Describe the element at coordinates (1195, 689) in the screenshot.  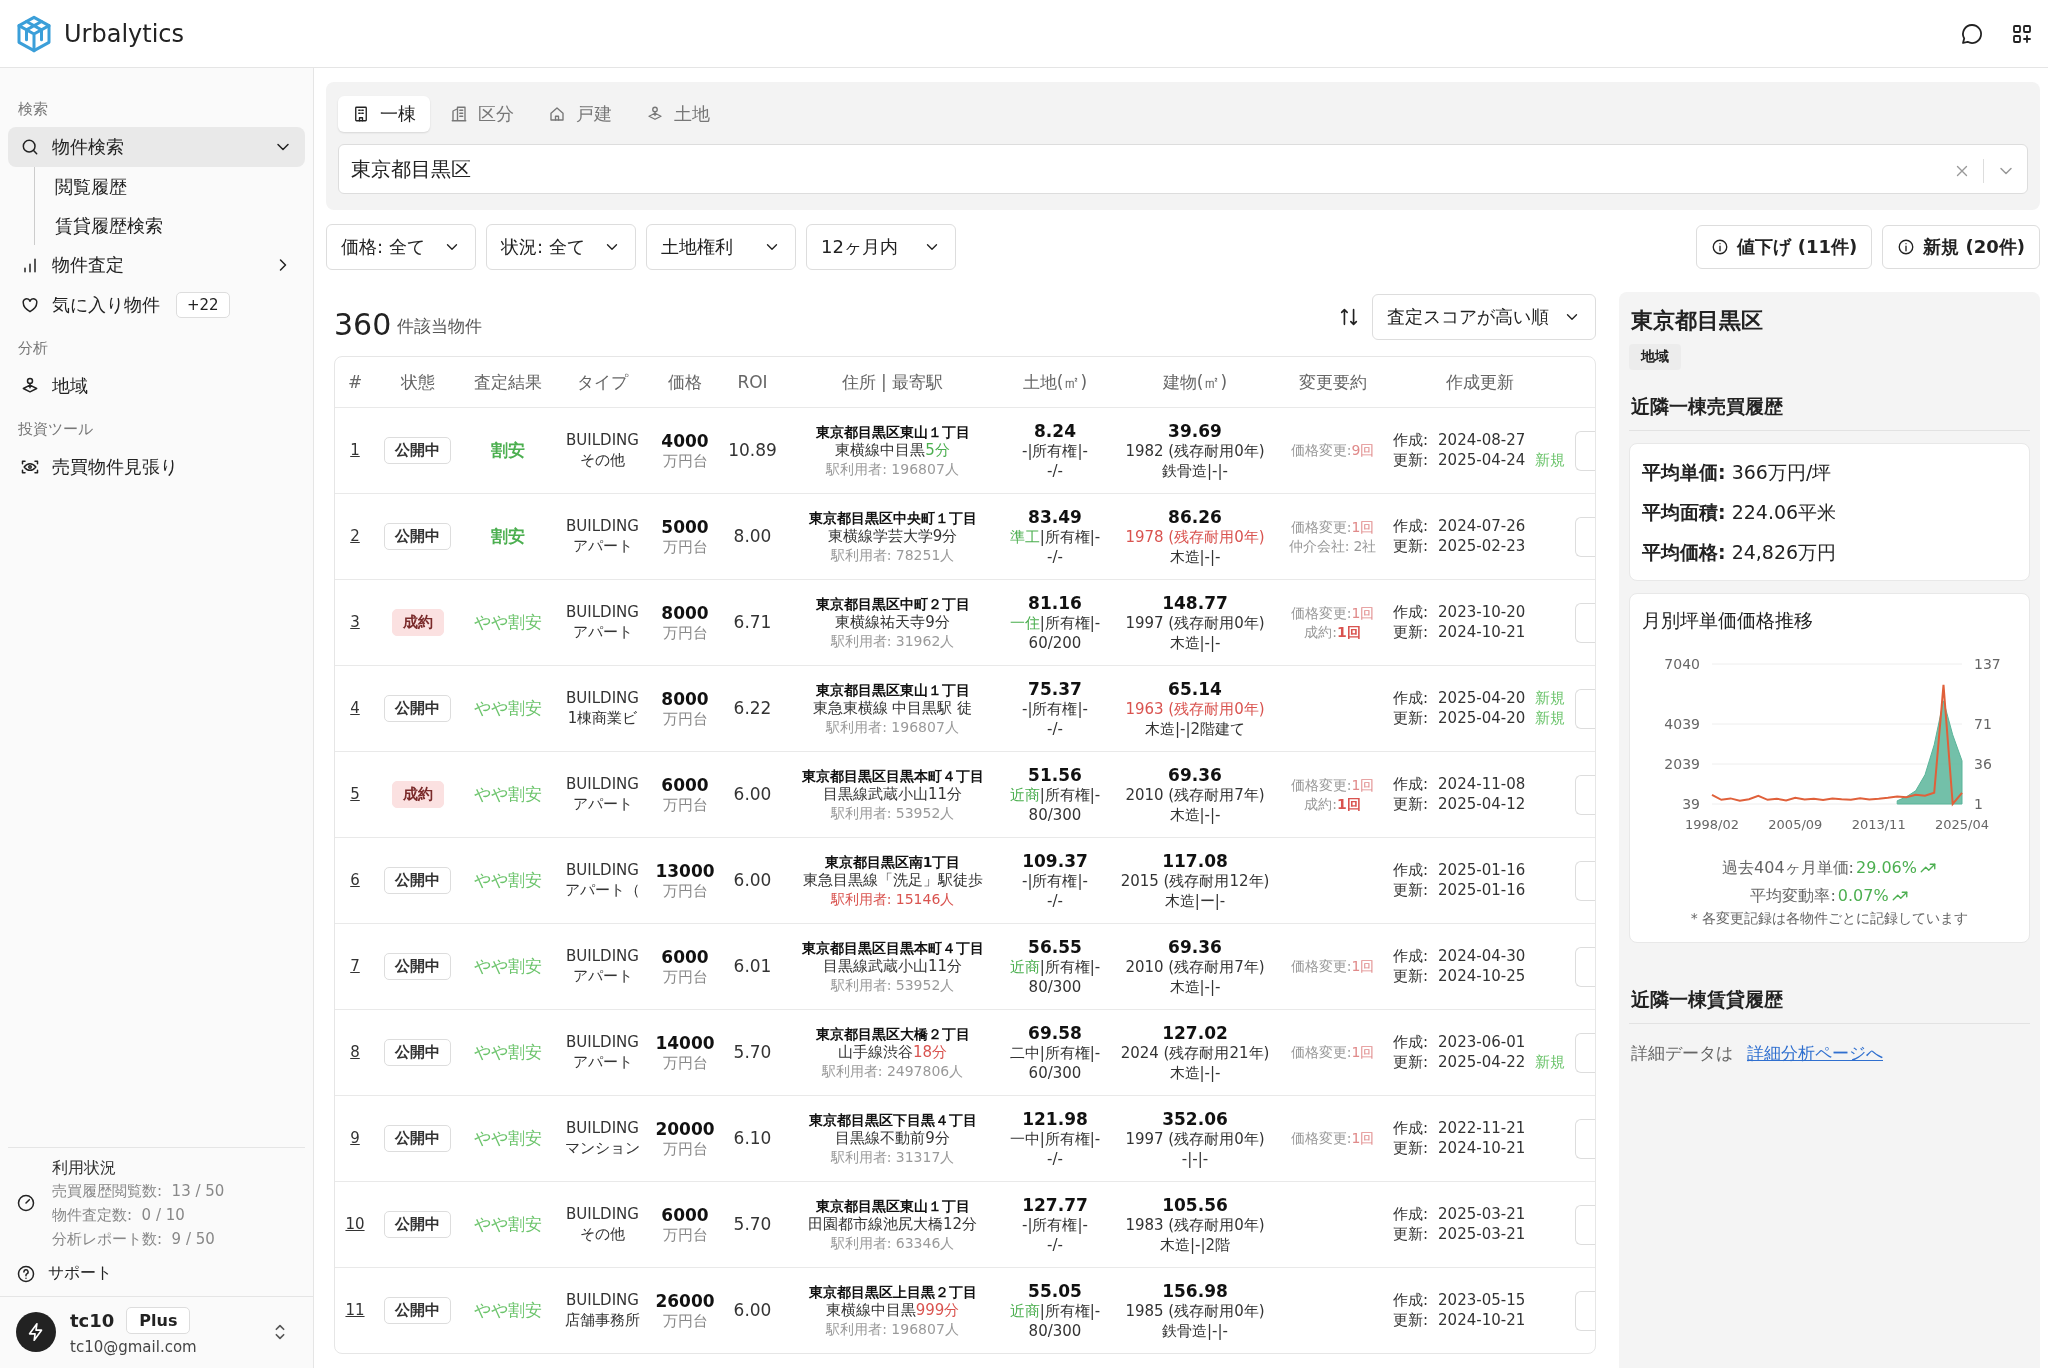
I see `building-area: 65.14` at that location.